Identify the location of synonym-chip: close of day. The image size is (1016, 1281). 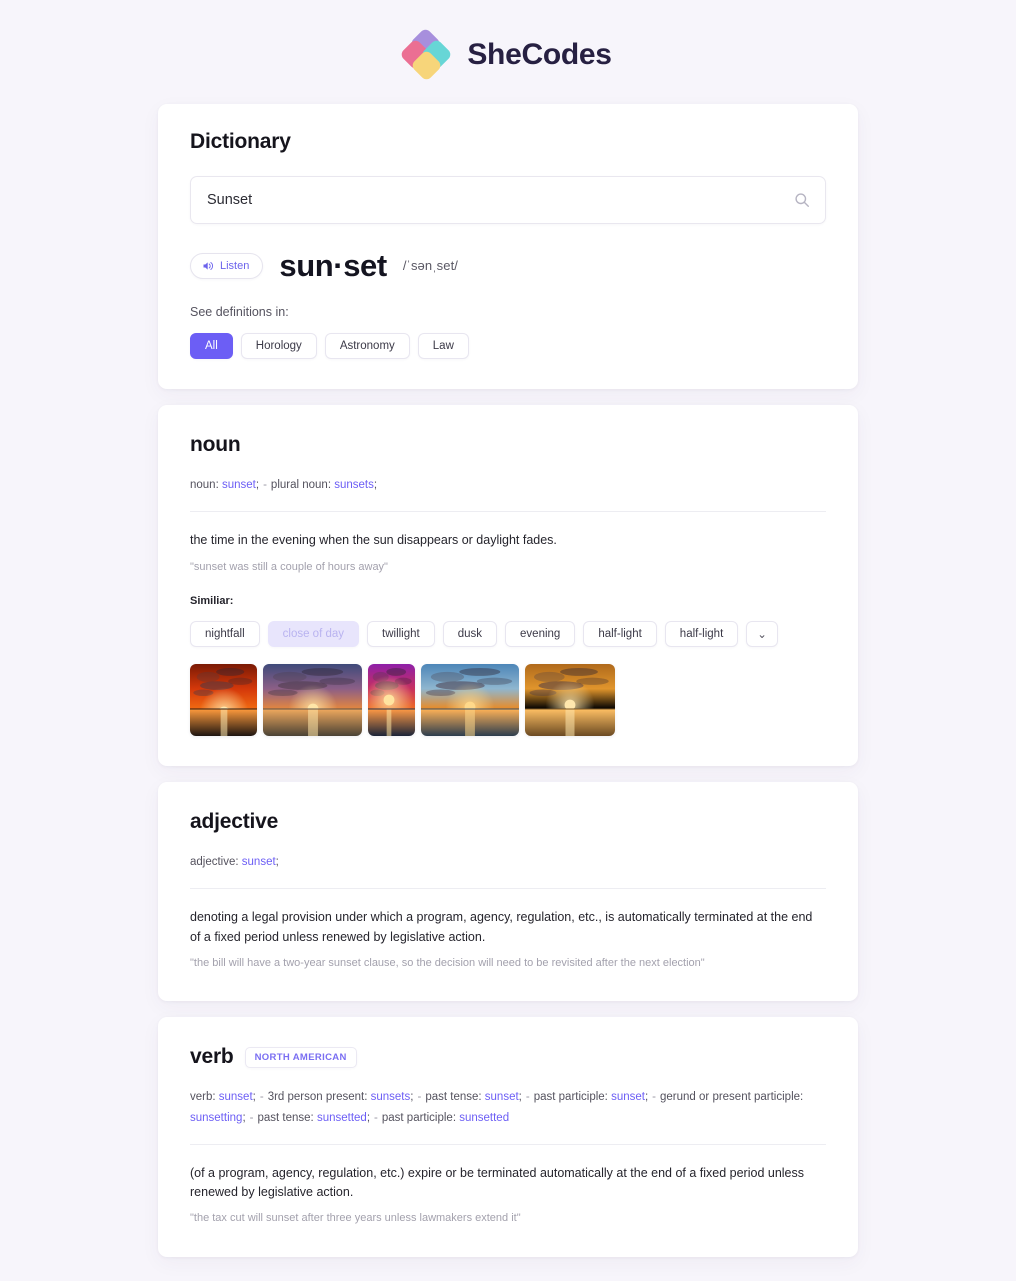
(313, 634).